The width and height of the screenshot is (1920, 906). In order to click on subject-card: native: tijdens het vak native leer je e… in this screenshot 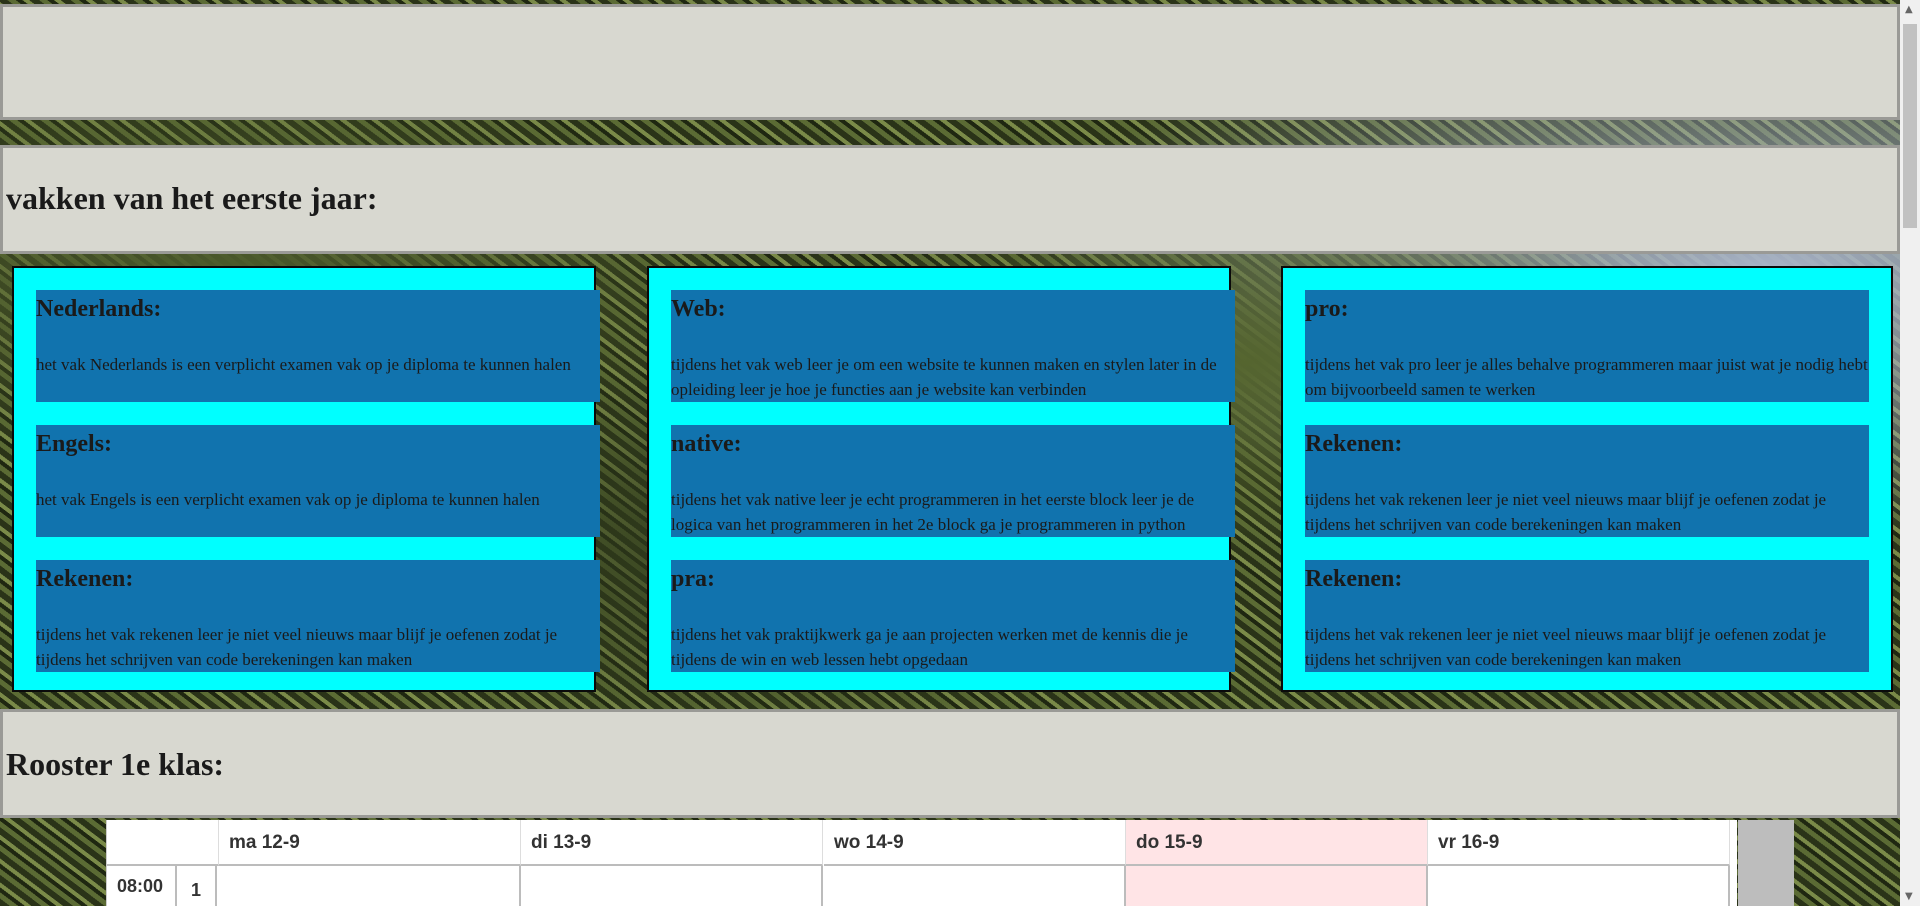, I will do `click(953, 481)`.